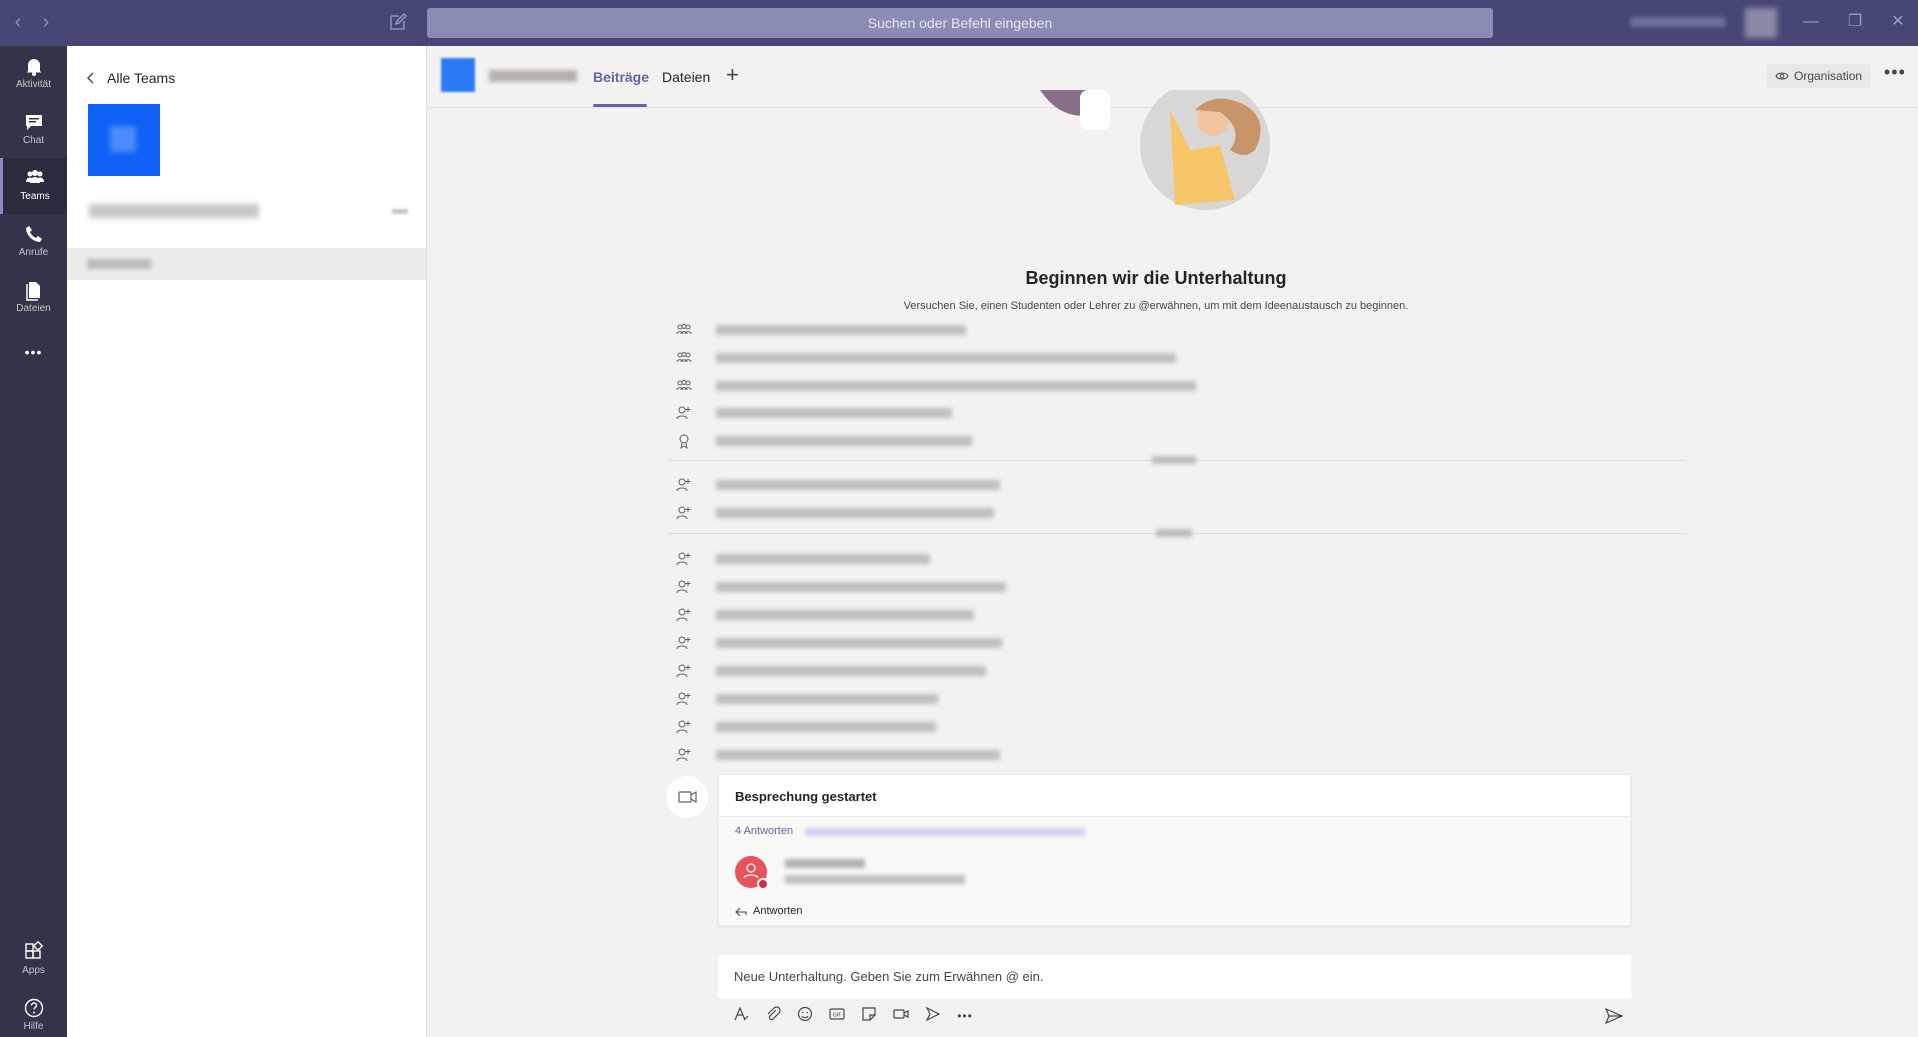  I want to click on forward-arrow-icon: ›, so click(46, 22).